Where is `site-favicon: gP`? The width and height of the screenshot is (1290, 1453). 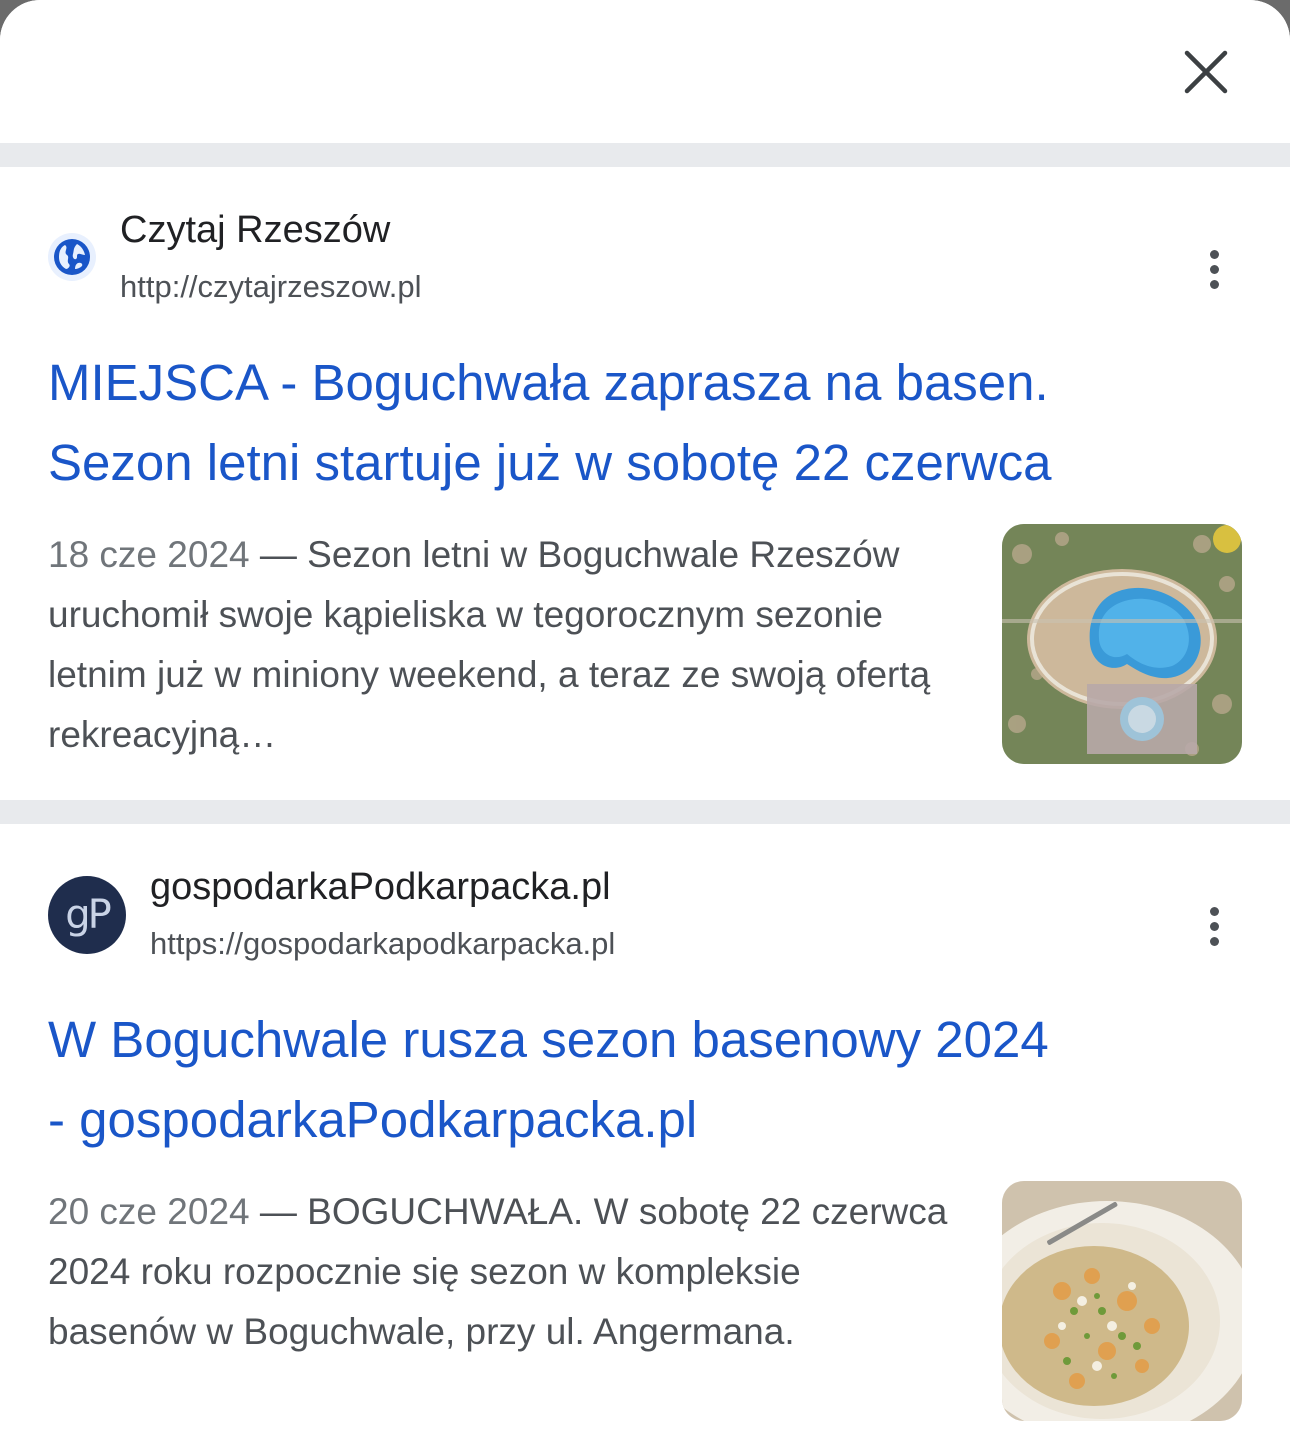
site-favicon: gP is located at coordinates (87, 915).